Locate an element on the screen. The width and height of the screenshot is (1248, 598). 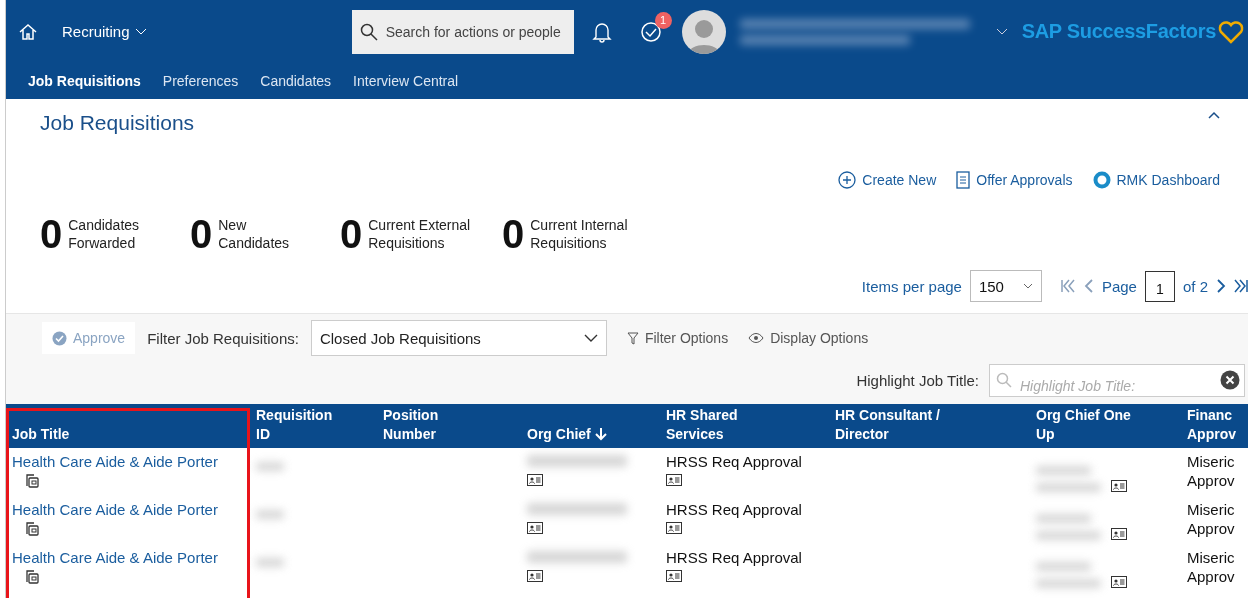
sort-down-icon is located at coordinates (600, 434).